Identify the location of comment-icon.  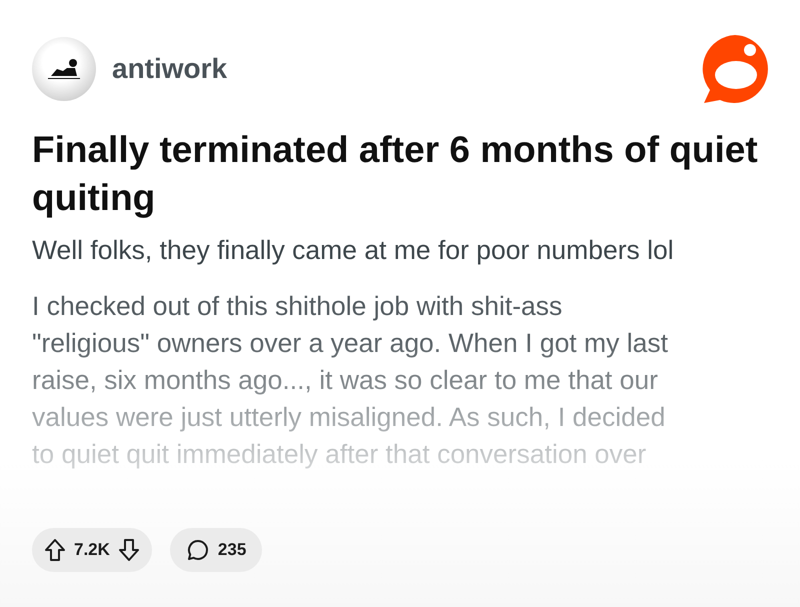
(198, 550).